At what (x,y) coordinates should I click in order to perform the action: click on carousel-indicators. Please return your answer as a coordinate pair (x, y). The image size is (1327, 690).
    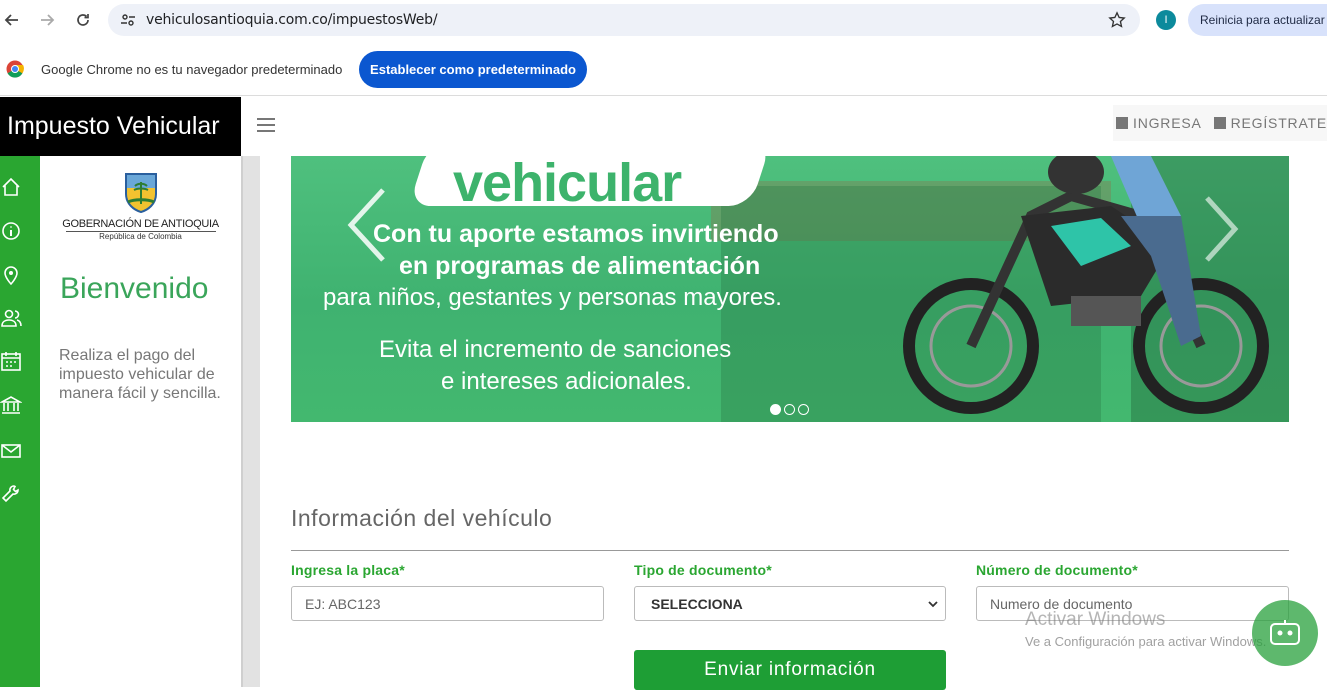
    Looking at the image, I should click on (789, 409).